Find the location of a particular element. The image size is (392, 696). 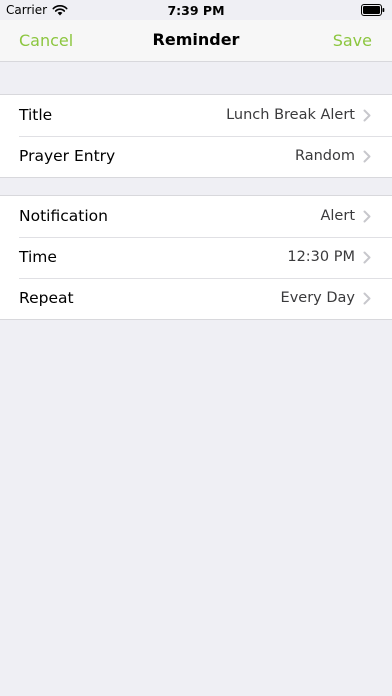

row-value: Random is located at coordinates (324, 156).